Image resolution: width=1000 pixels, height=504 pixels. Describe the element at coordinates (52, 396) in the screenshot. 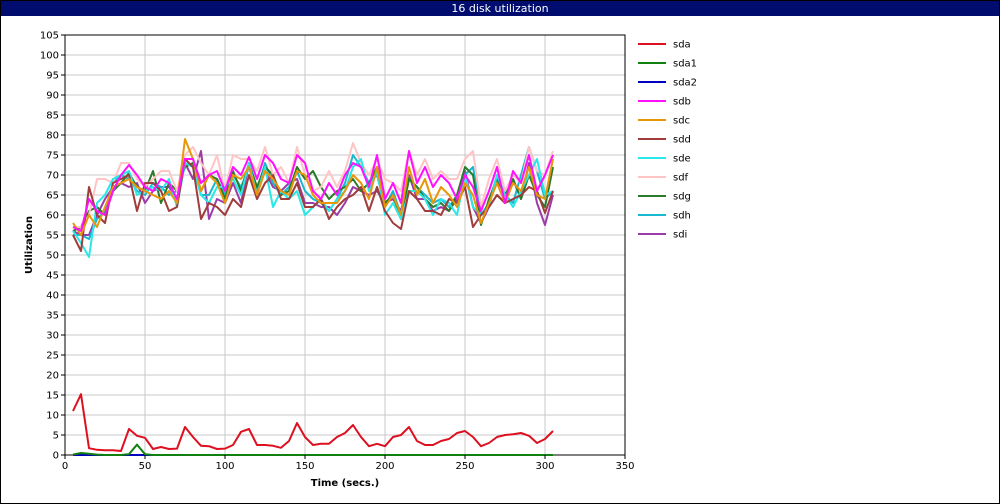

I see `y-tick-label: 15` at that location.